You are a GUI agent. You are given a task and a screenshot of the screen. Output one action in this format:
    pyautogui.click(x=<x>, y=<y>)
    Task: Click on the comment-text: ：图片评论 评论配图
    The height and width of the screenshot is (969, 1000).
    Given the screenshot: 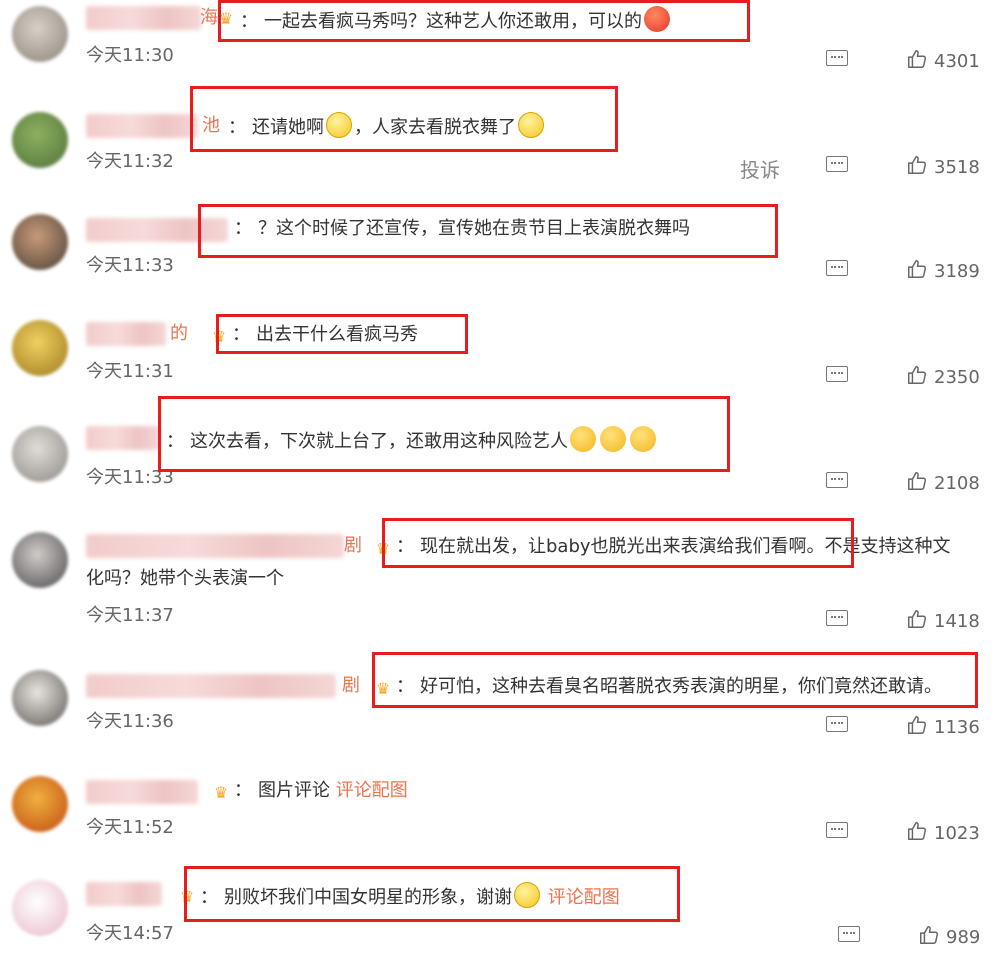 What is the action you would take?
    pyautogui.click(x=321, y=790)
    